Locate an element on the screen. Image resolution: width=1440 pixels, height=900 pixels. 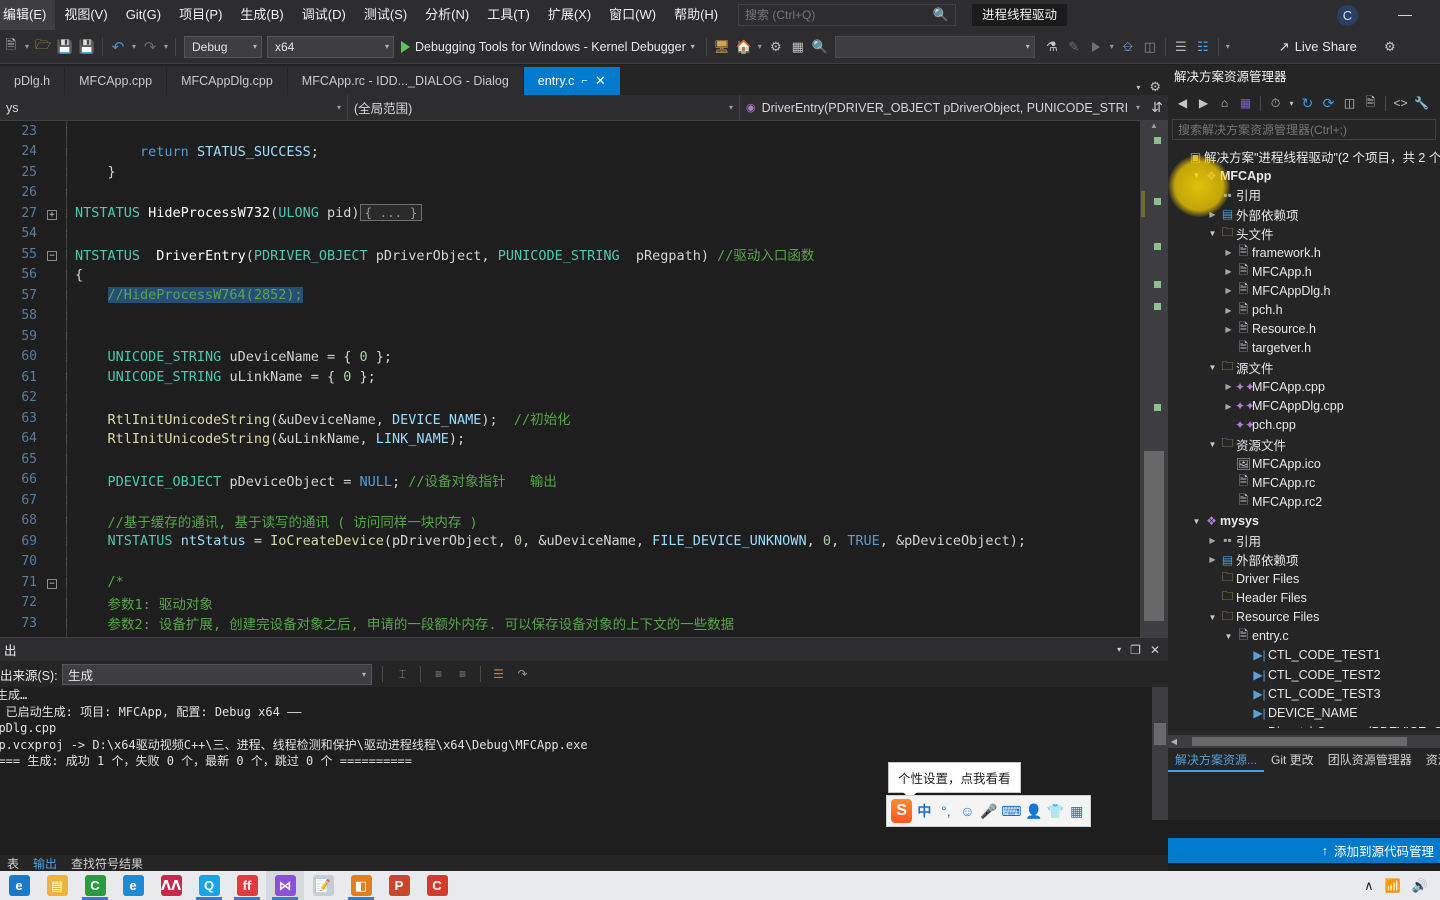
volume-icon: 🔊 is located at coordinates (1420, 886).